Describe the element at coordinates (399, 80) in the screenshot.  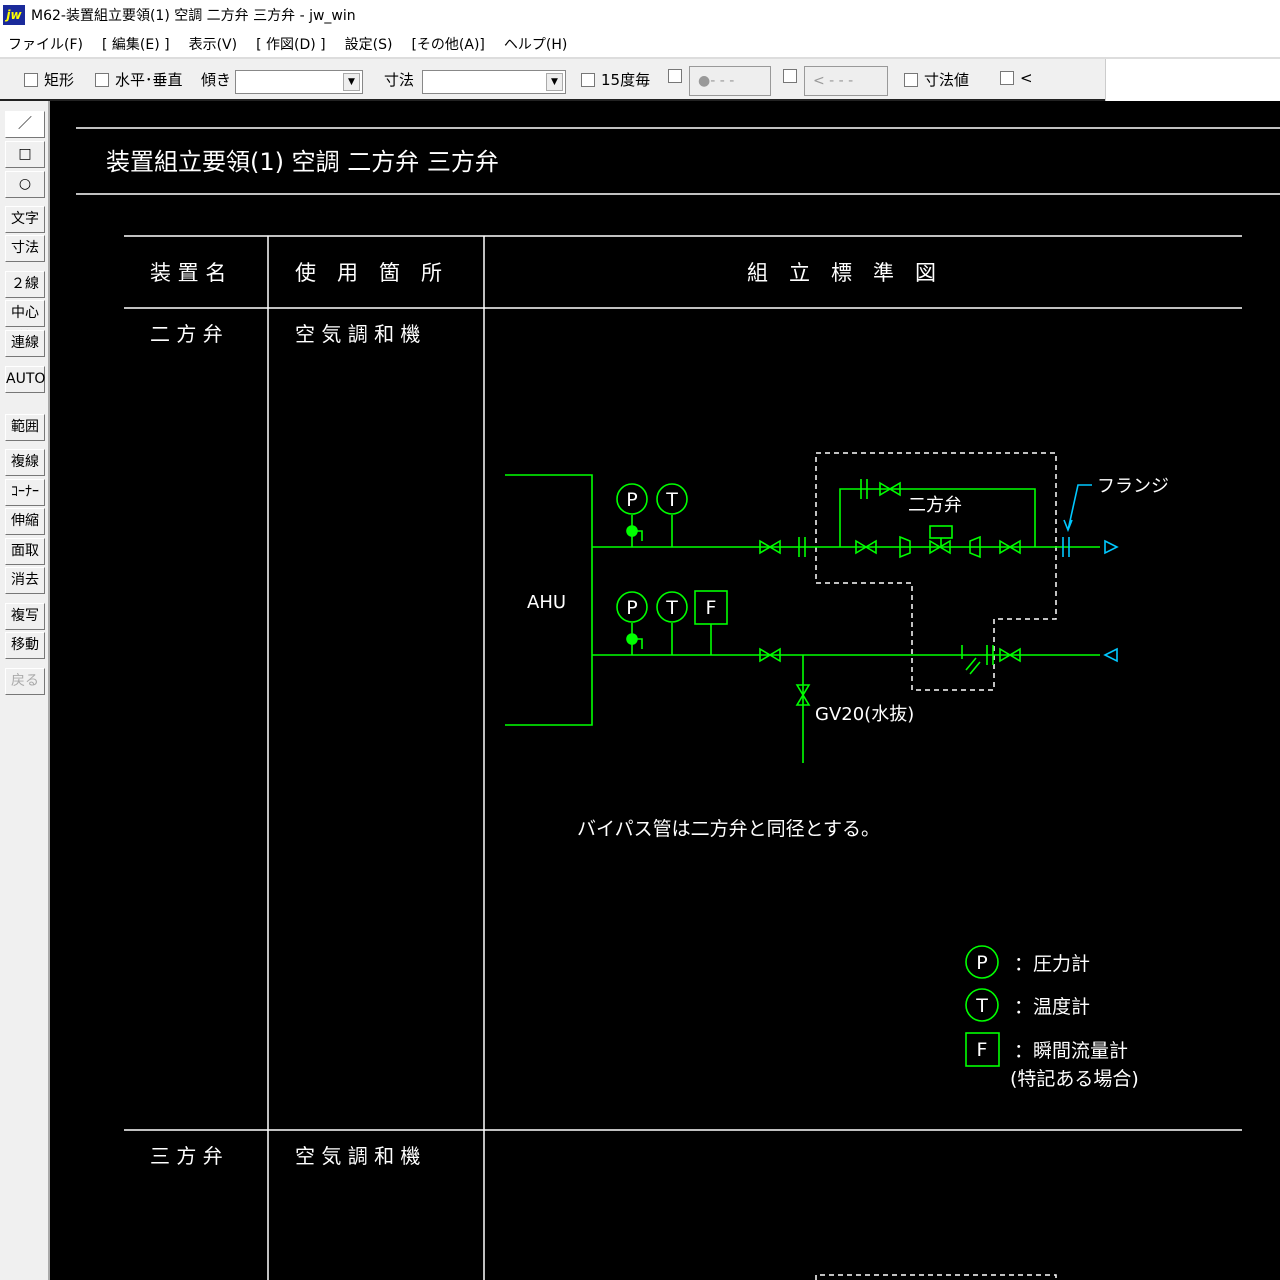
I see `dim-label: 寸法` at that location.